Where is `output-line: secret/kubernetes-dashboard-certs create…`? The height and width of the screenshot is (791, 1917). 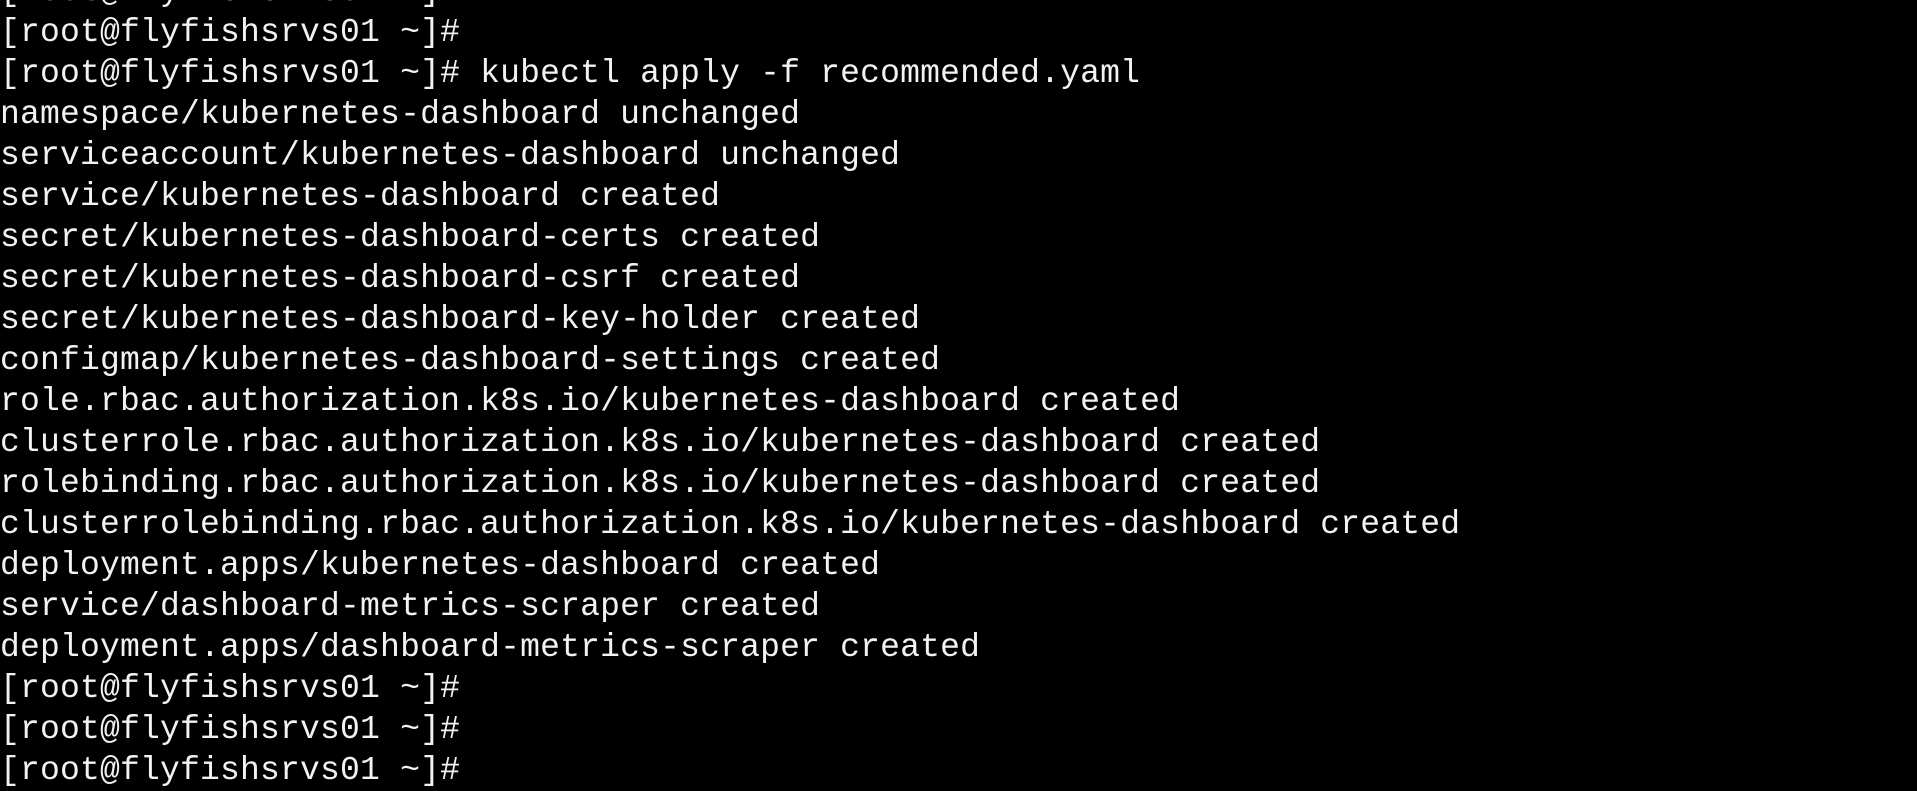 output-line: secret/kubernetes-dashboard-certs create… is located at coordinates (410, 237).